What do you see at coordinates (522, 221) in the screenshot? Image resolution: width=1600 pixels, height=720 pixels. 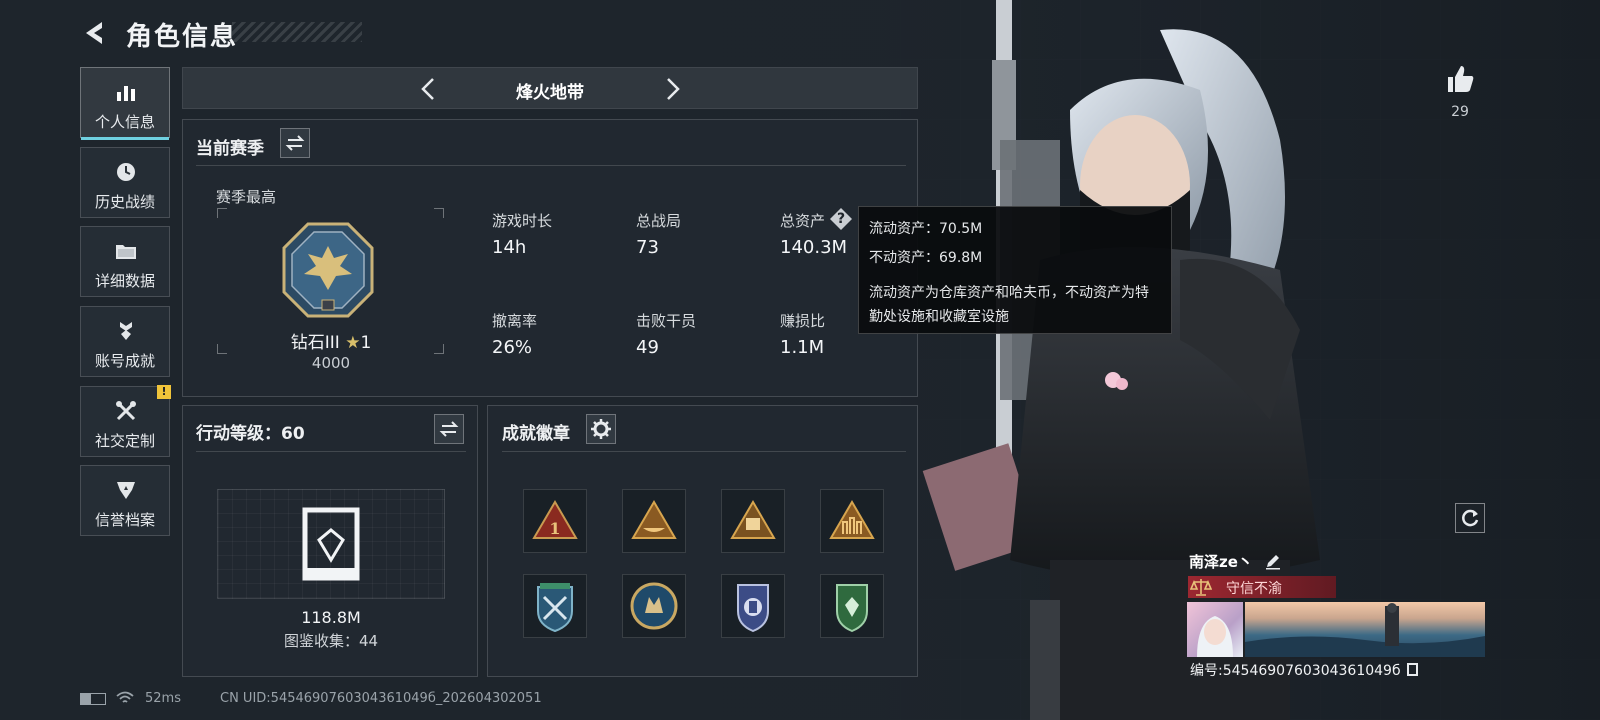 I see `stat-label-playtime: 游戏时长` at bounding box center [522, 221].